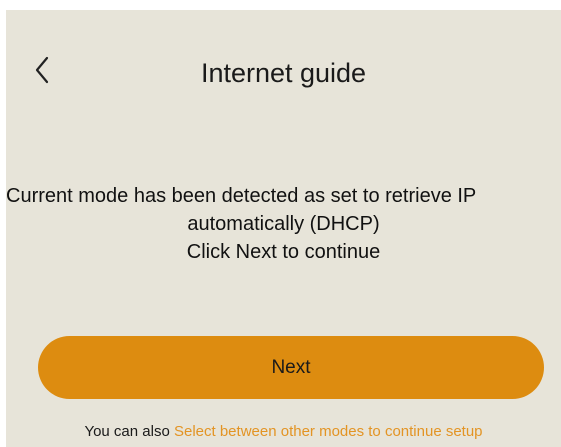 The image size is (561, 447). I want to click on next-button: Next, so click(291, 367).